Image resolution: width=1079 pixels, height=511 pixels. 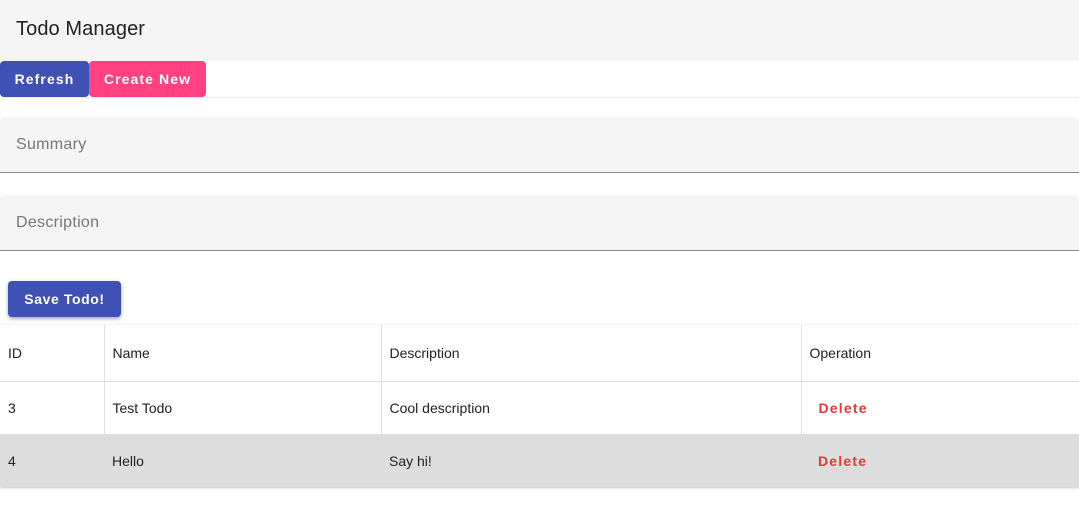 I want to click on summary-field, so click(x=539, y=145).